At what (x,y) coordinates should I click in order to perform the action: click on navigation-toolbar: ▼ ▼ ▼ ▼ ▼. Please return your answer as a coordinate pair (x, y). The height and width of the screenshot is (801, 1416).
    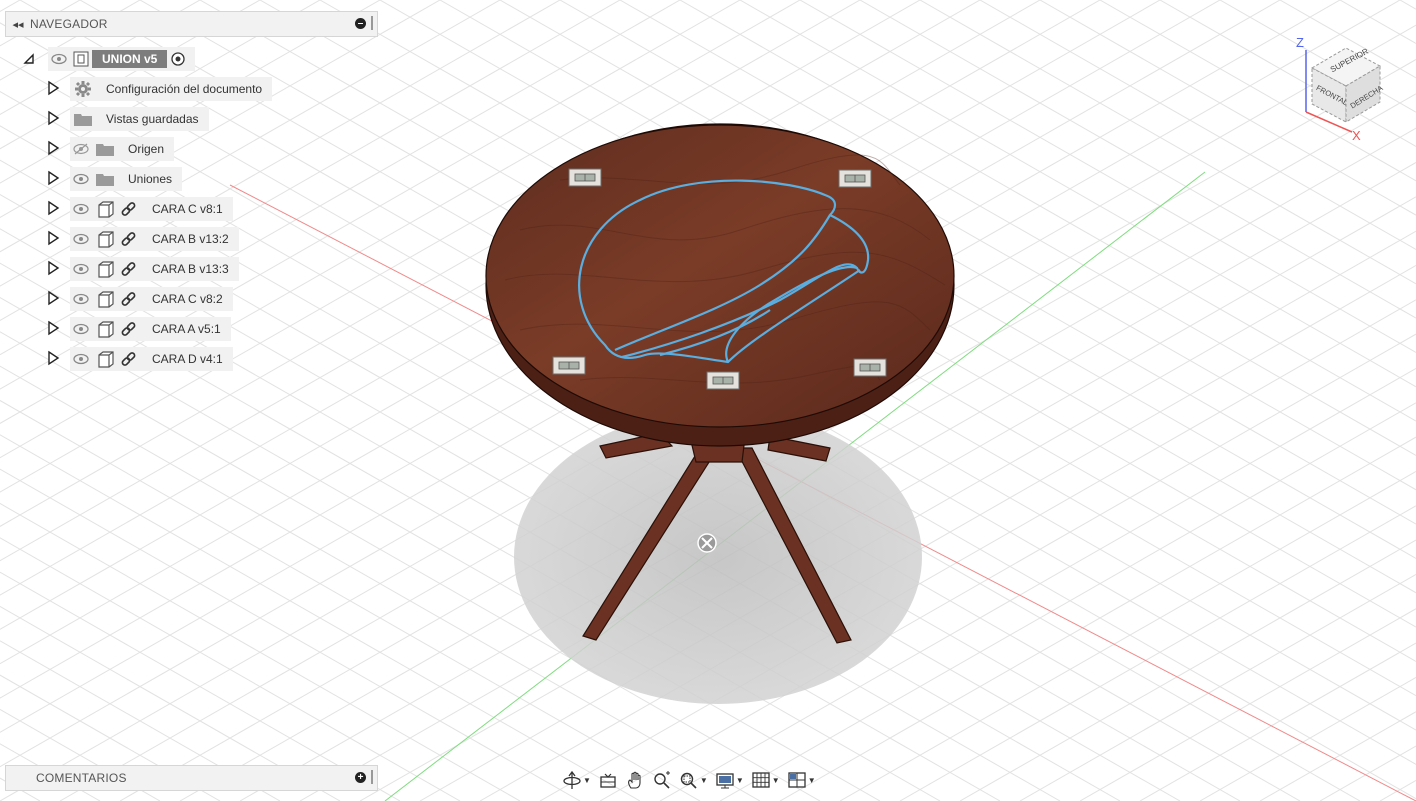
    Looking at the image, I should click on (689, 780).